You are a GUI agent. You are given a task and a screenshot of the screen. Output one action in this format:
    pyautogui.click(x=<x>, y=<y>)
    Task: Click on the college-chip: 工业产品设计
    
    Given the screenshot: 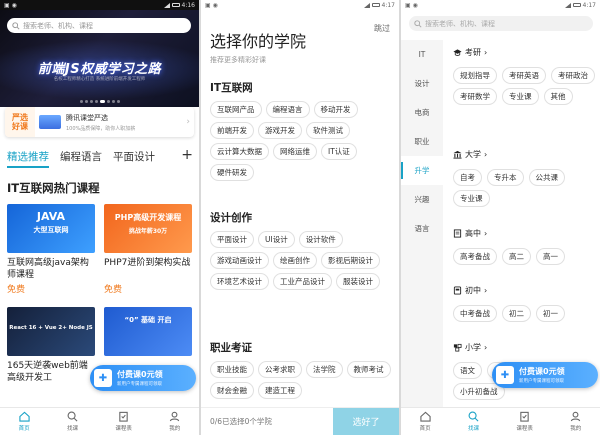 What is the action you would take?
    pyautogui.click(x=302, y=281)
    